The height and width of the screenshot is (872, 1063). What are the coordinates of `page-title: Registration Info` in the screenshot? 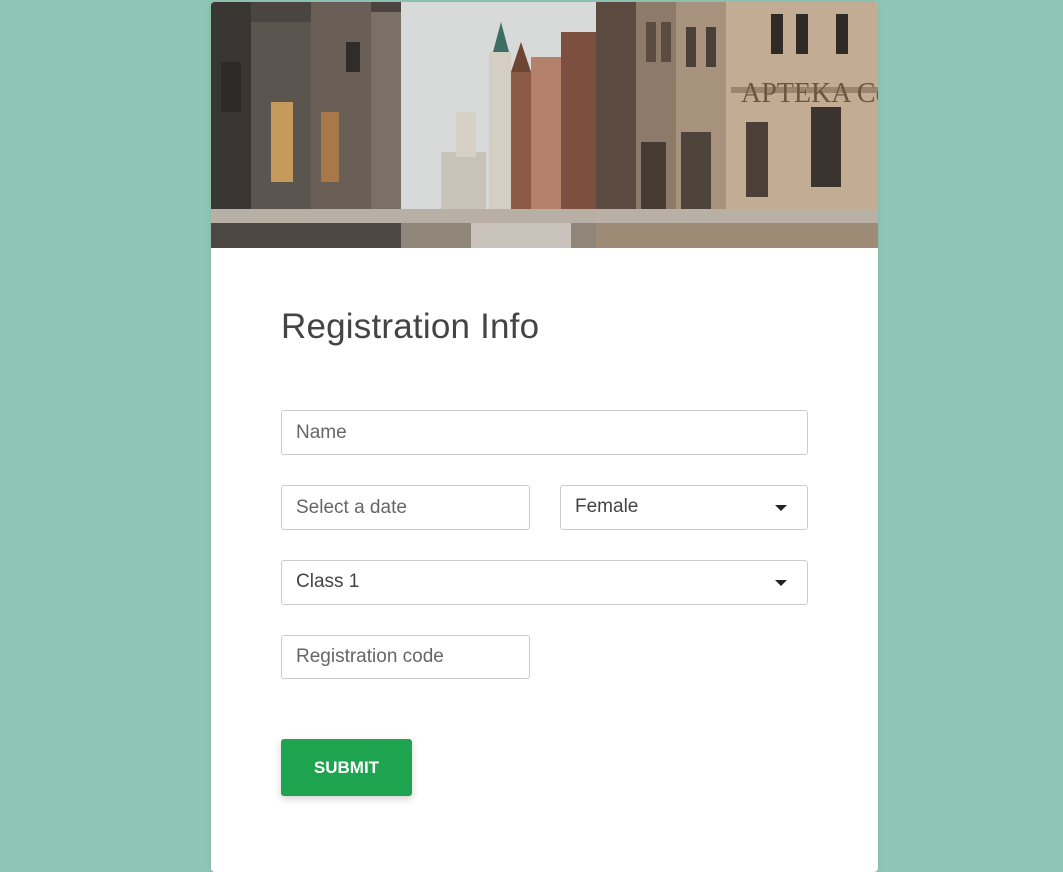 It's located at (410, 326).